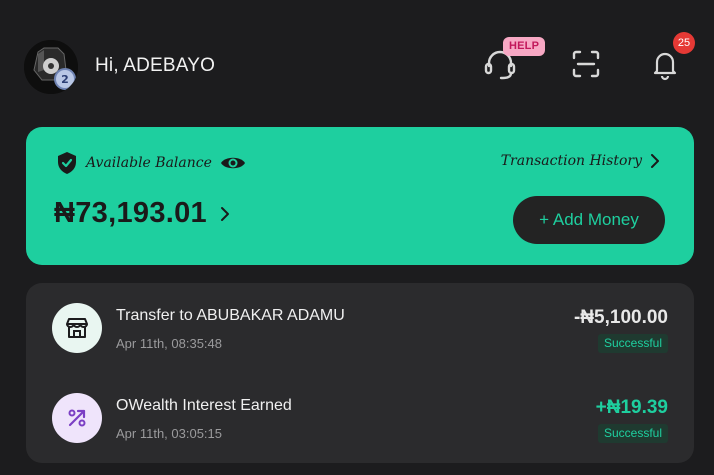  What do you see at coordinates (233, 163) in the screenshot?
I see `eye-icon` at bounding box center [233, 163].